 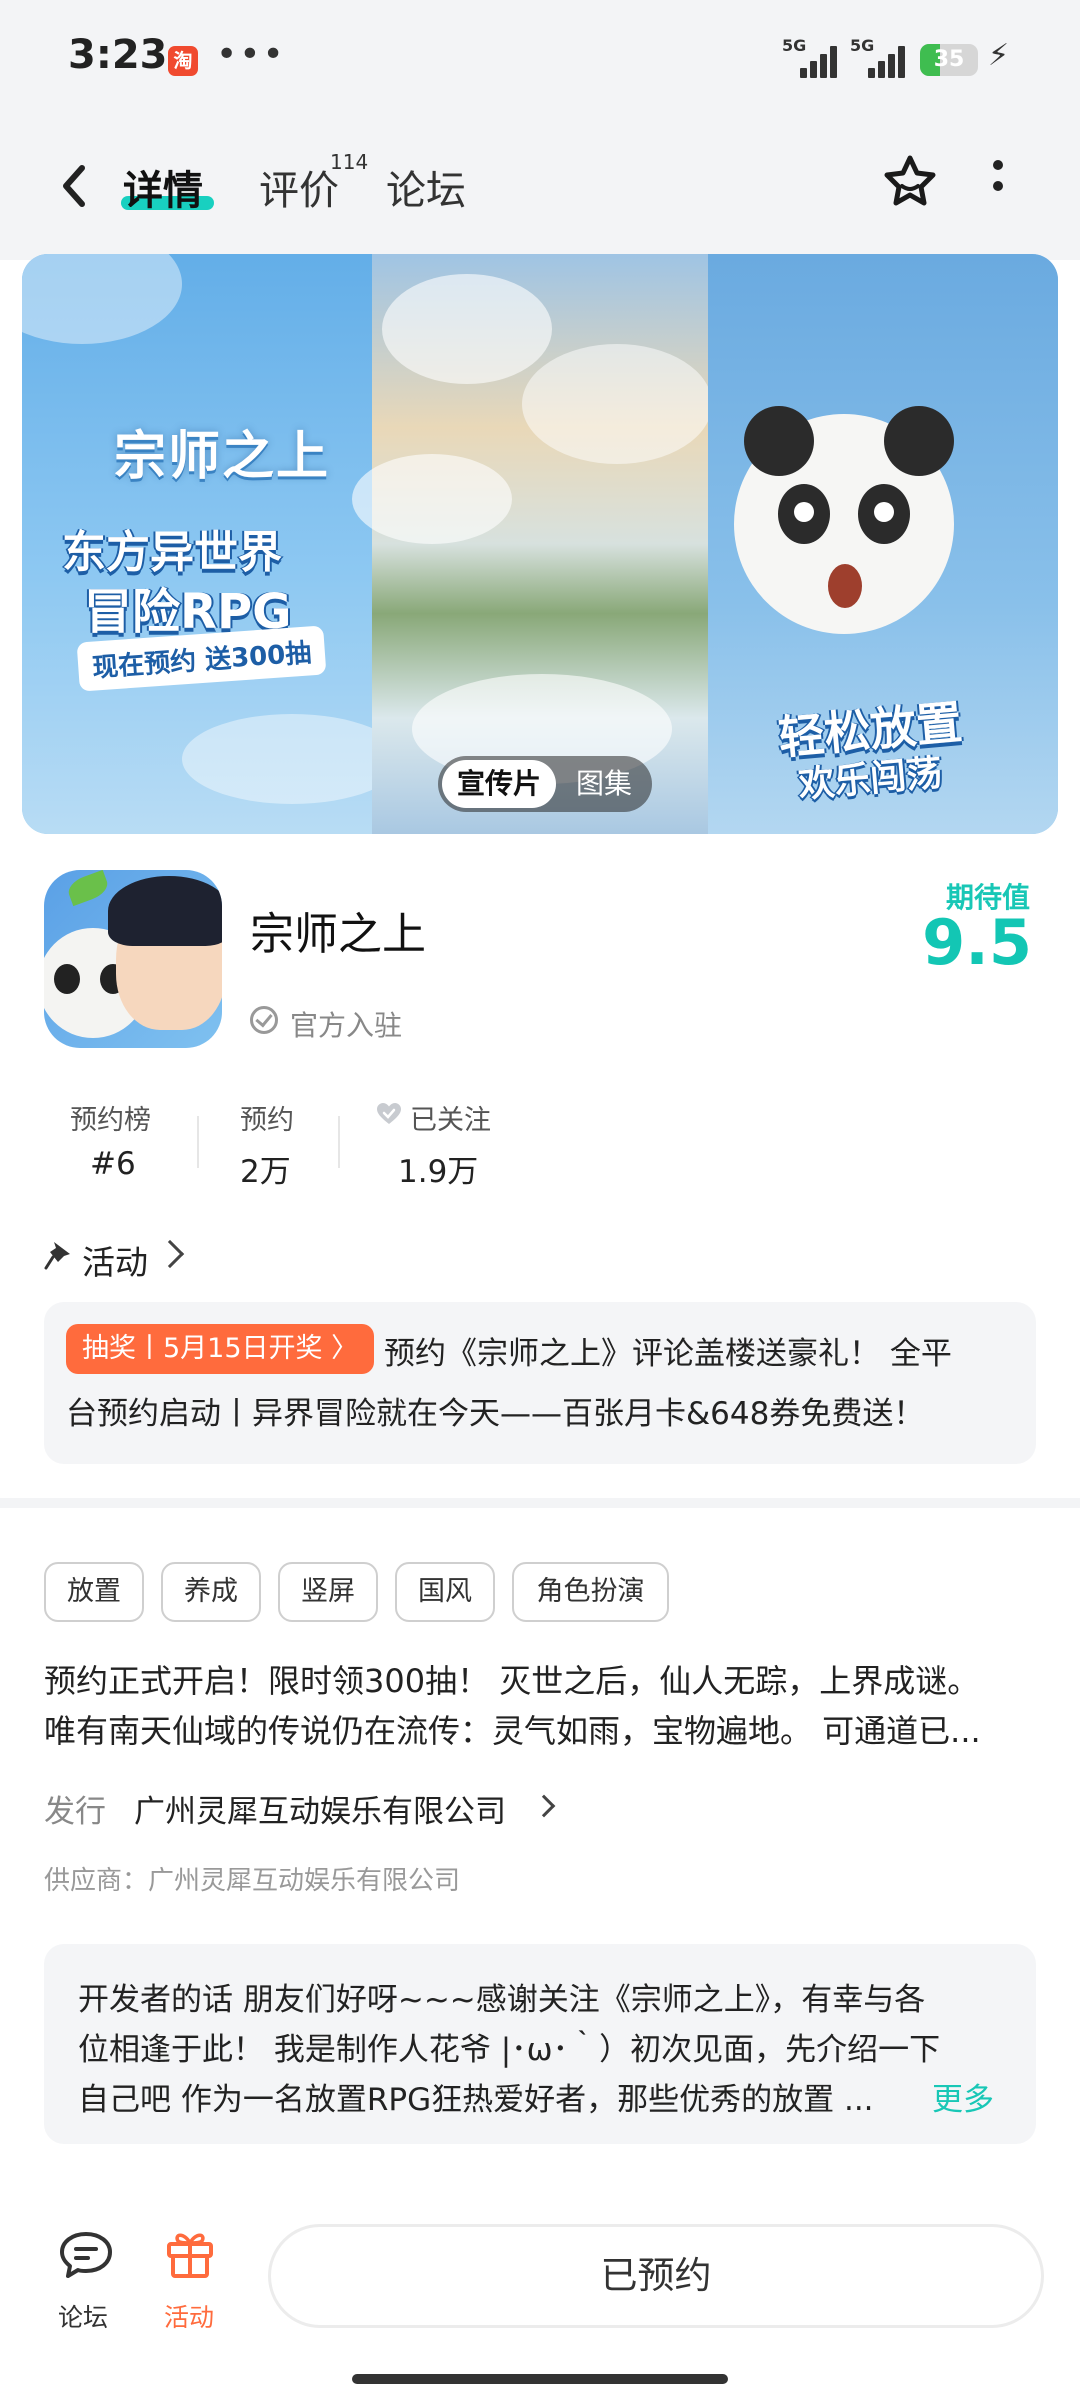 What do you see at coordinates (540, 1503) in the screenshot?
I see `section-separator` at bounding box center [540, 1503].